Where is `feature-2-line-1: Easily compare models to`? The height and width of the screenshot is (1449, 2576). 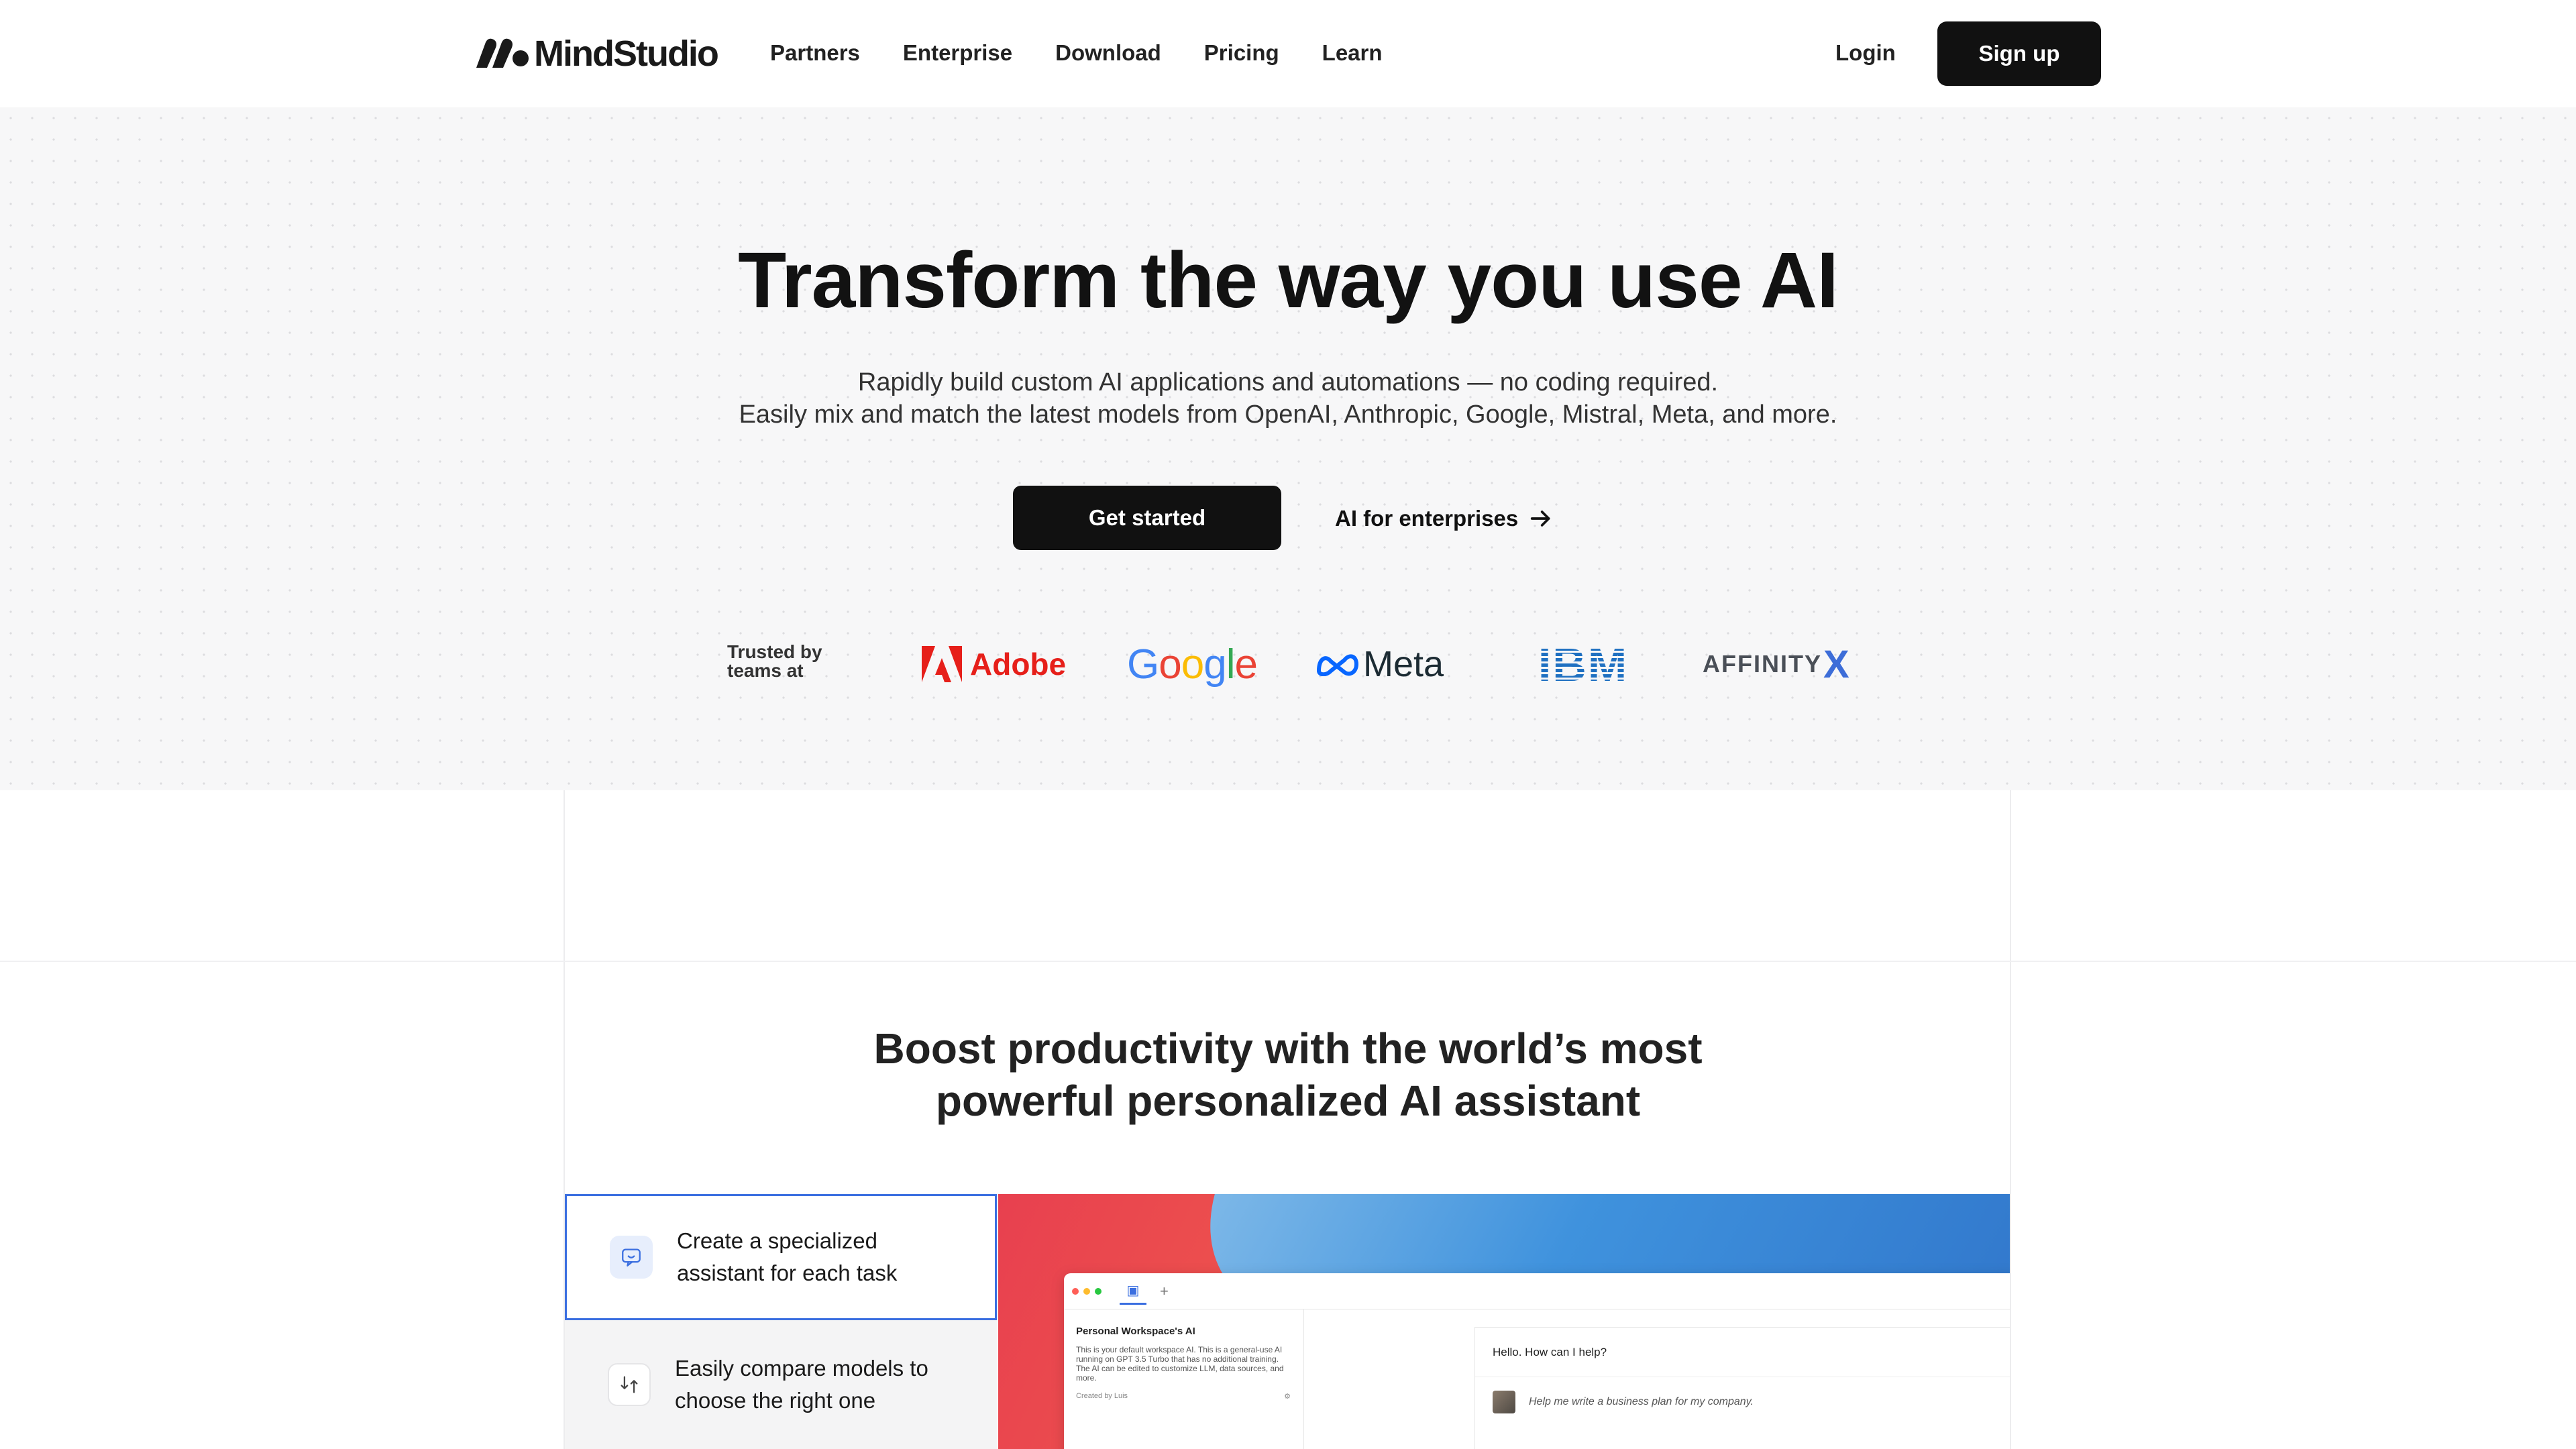
feature-2-line-1: Easily compare models to is located at coordinates (801, 1368).